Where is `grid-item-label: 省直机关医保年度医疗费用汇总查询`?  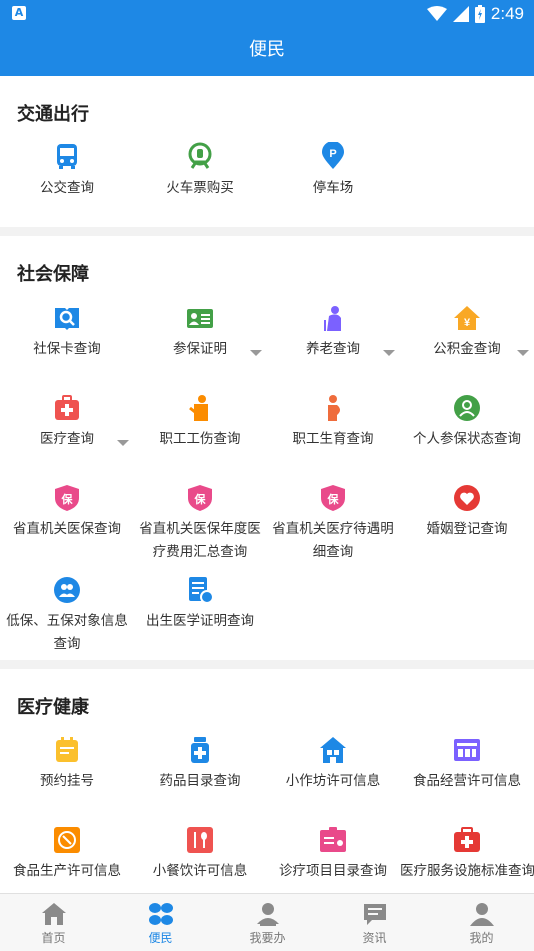 grid-item-label: 省直机关医保年度医疗费用汇总查询 is located at coordinates (200, 540).